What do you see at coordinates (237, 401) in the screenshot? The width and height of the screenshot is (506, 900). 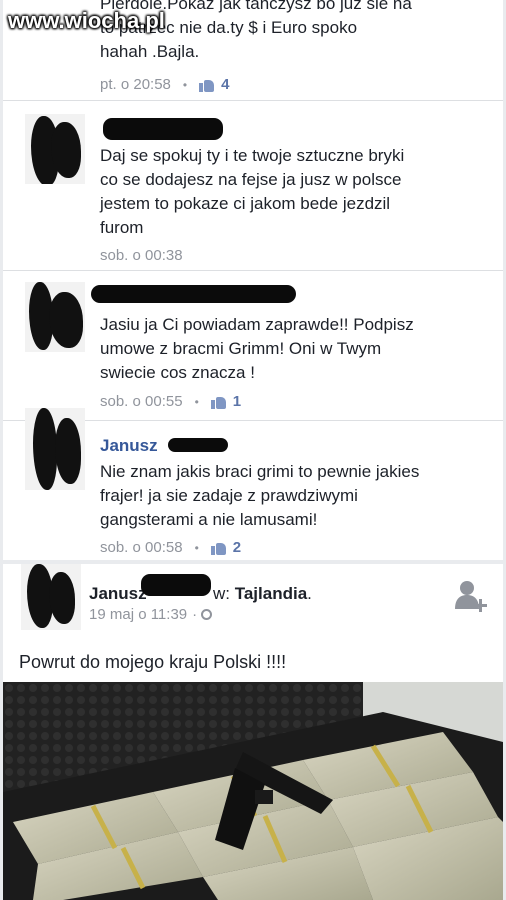 I see `like-count: 1` at bounding box center [237, 401].